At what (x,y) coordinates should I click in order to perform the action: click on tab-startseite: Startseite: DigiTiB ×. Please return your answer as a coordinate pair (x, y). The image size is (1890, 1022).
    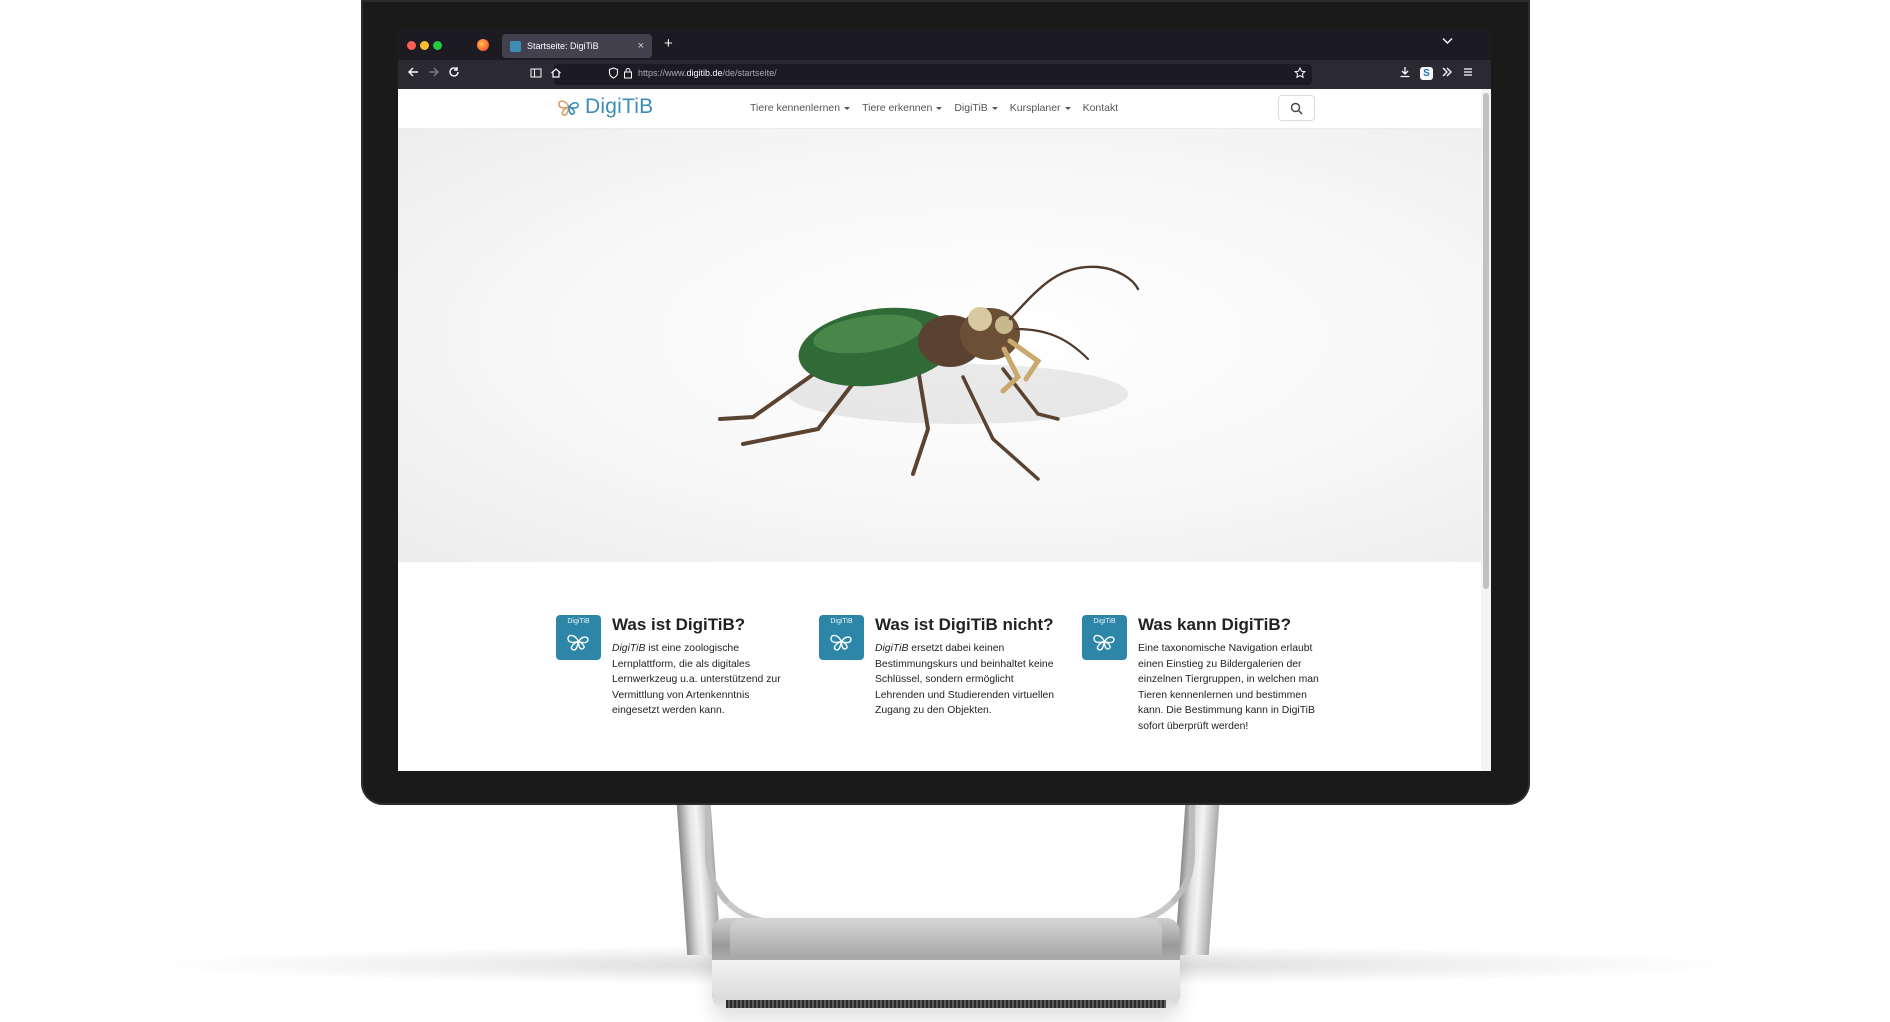
    Looking at the image, I should click on (577, 46).